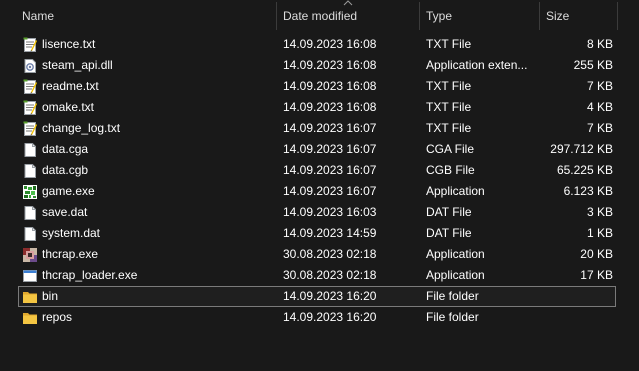  Describe the element at coordinates (330, 212) in the screenshot. I see `file-date-modified: 14.09.2023 16:03` at that location.